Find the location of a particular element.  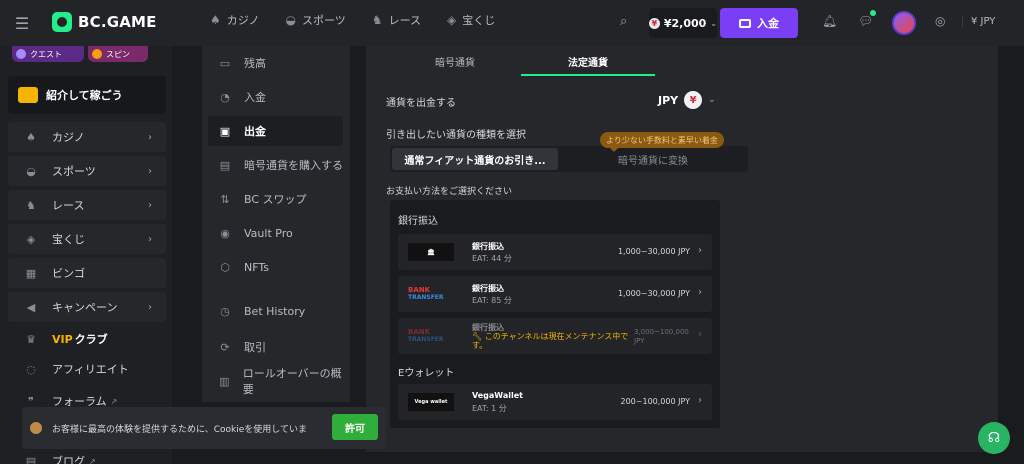

withdraw-type-toggle: 通常フィアット通貨のお引き... 暗号通貨に変換 is located at coordinates (569, 159).